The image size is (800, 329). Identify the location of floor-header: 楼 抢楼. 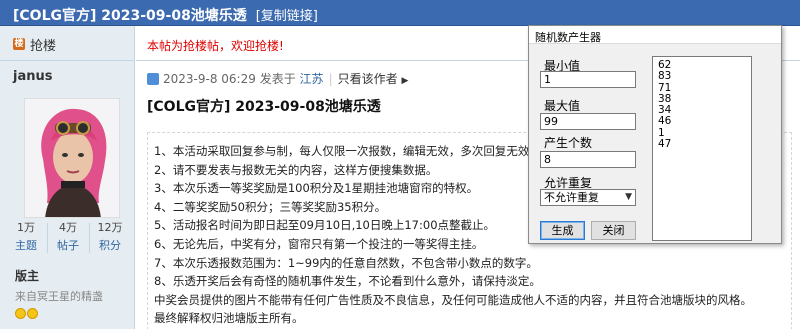
(67, 43).